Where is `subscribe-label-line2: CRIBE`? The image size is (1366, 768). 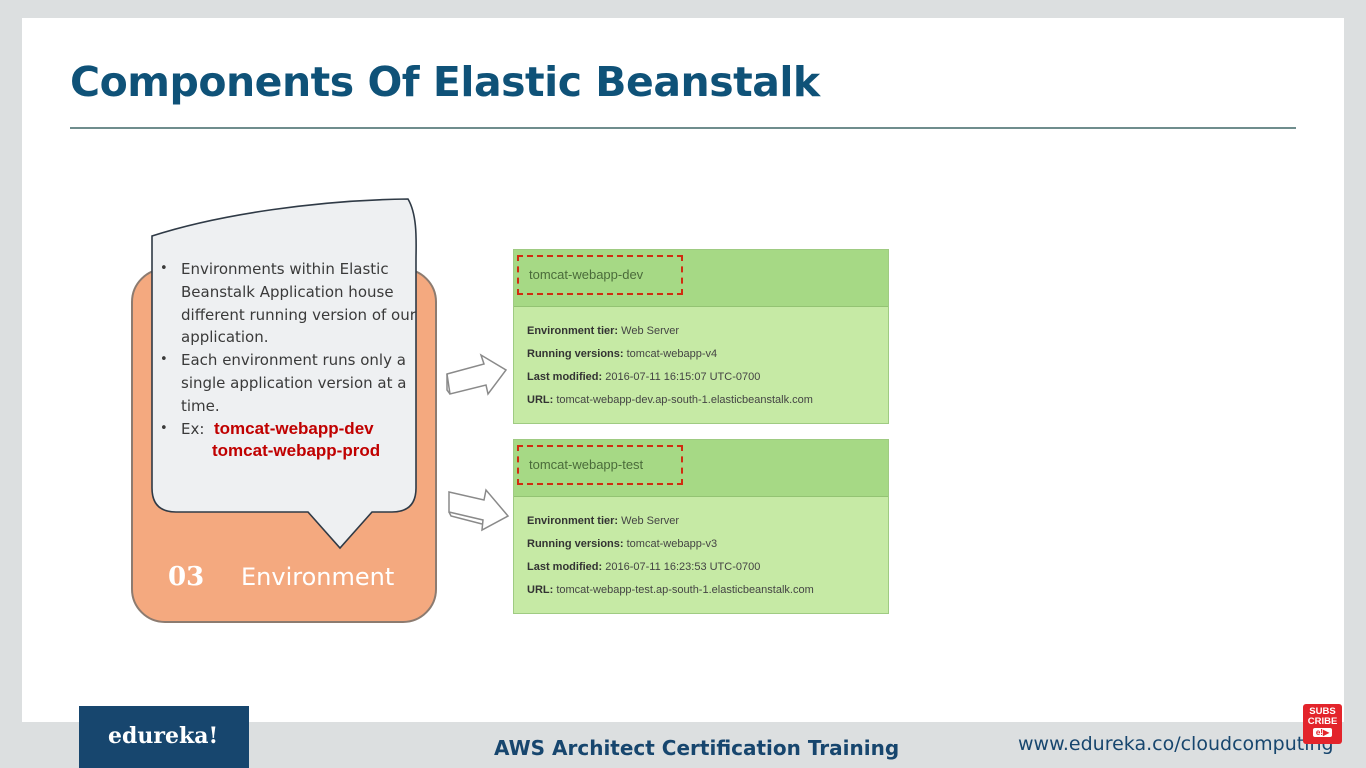
subscribe-label-line2: CRIBE is located at coordinates (1322, 721).